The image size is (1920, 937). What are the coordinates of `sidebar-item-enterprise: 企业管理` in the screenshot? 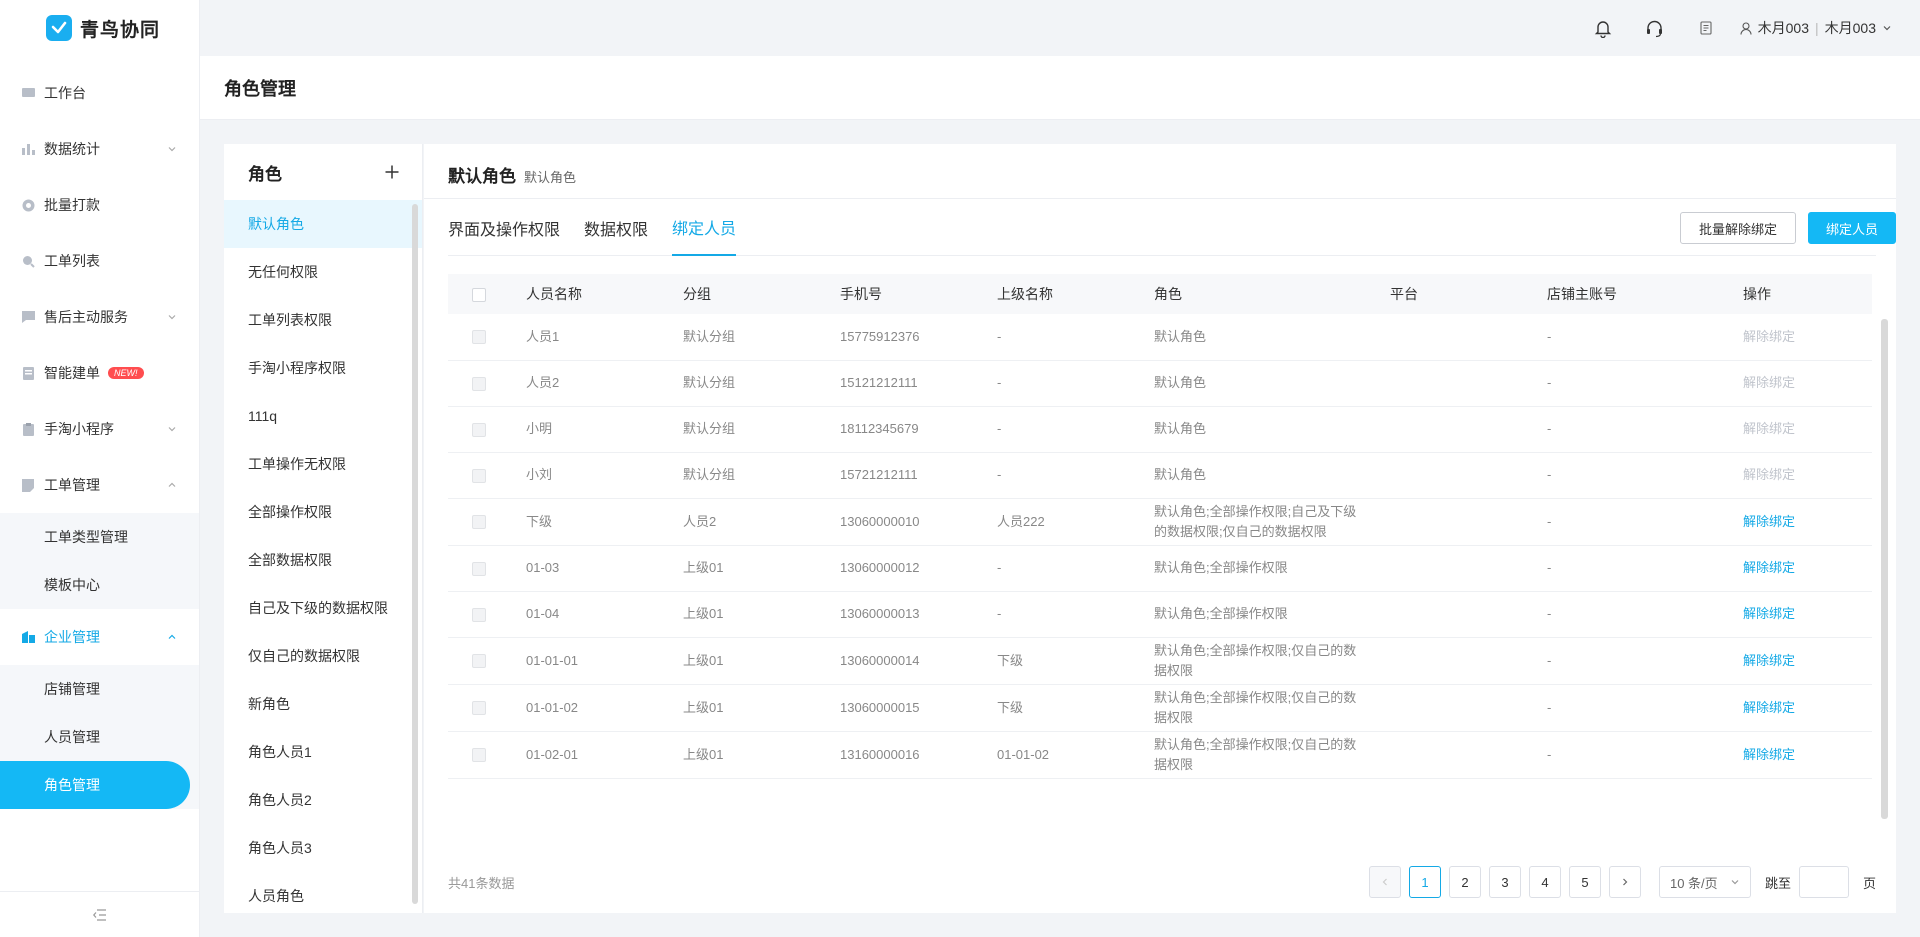 It's located at (99, 637).